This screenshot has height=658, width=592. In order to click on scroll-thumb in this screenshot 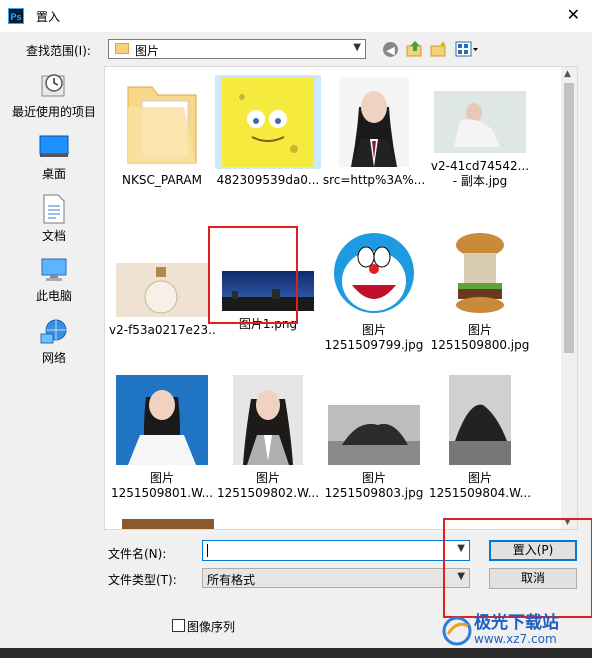, I will do `click(569, 218)`.